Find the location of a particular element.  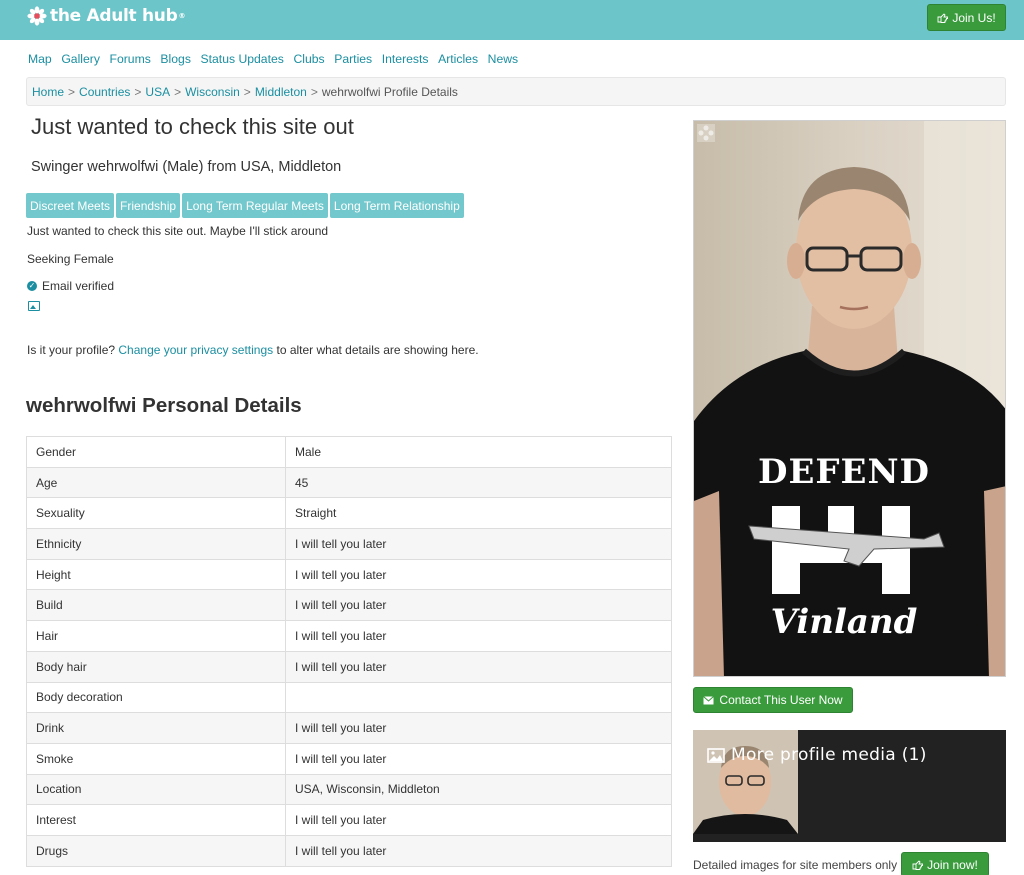

join-us-button: Join Us! is located at coordinates (966, 17).